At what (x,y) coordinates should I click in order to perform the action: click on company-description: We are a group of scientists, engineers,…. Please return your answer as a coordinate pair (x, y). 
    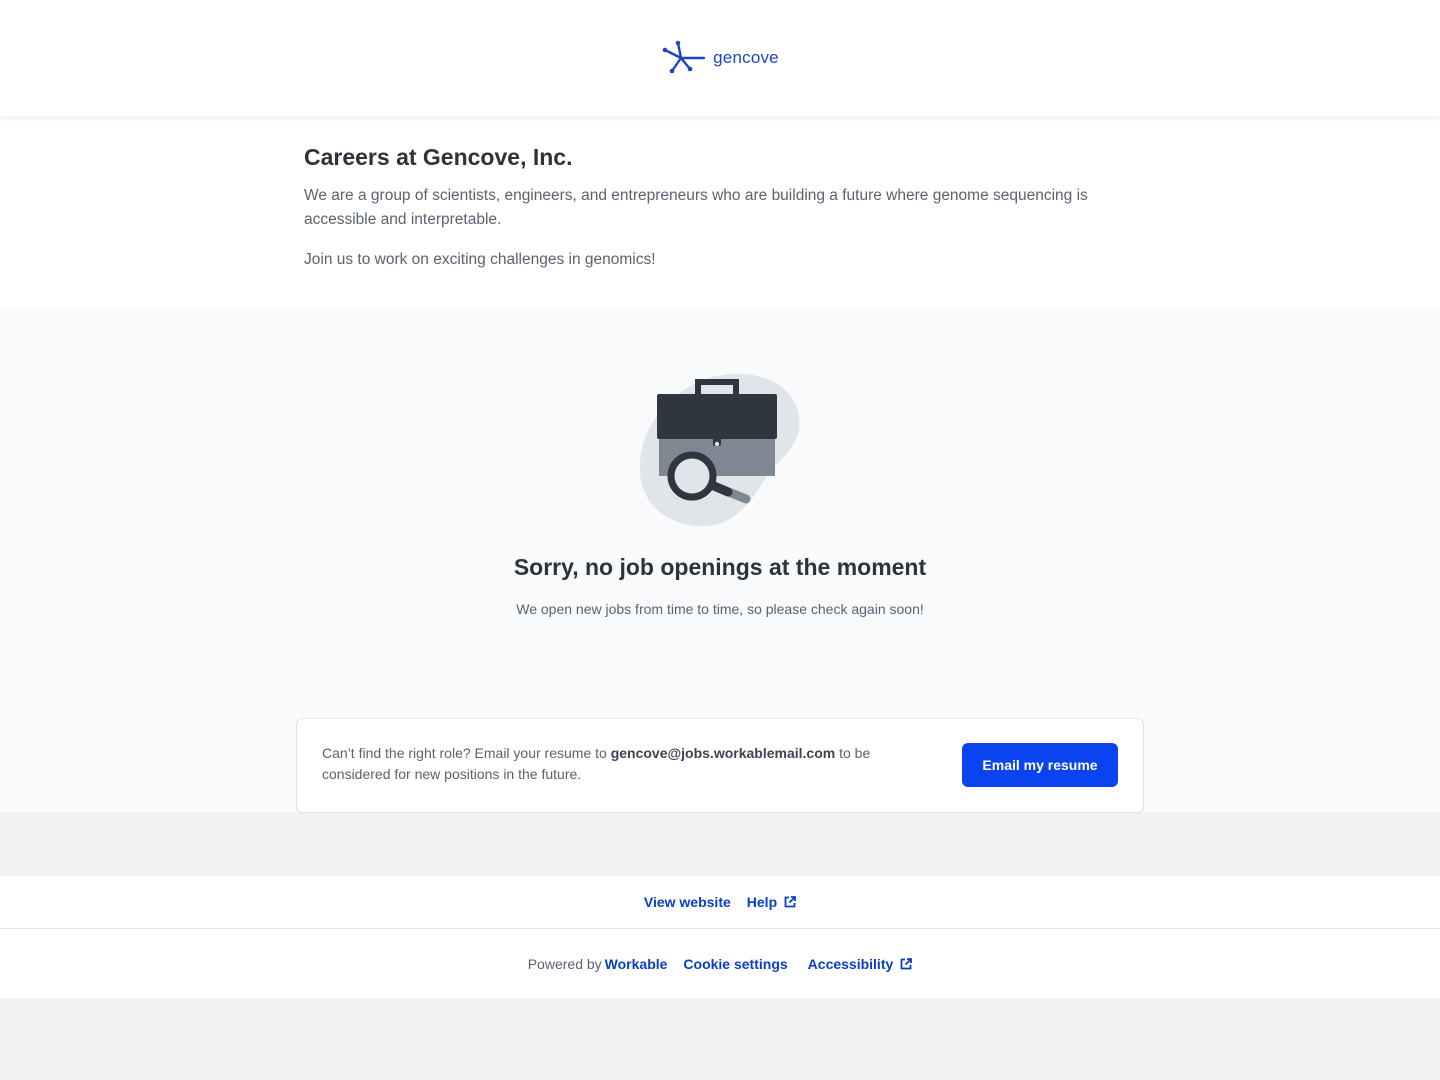
    Looking at the image, I should click on (696, 207).